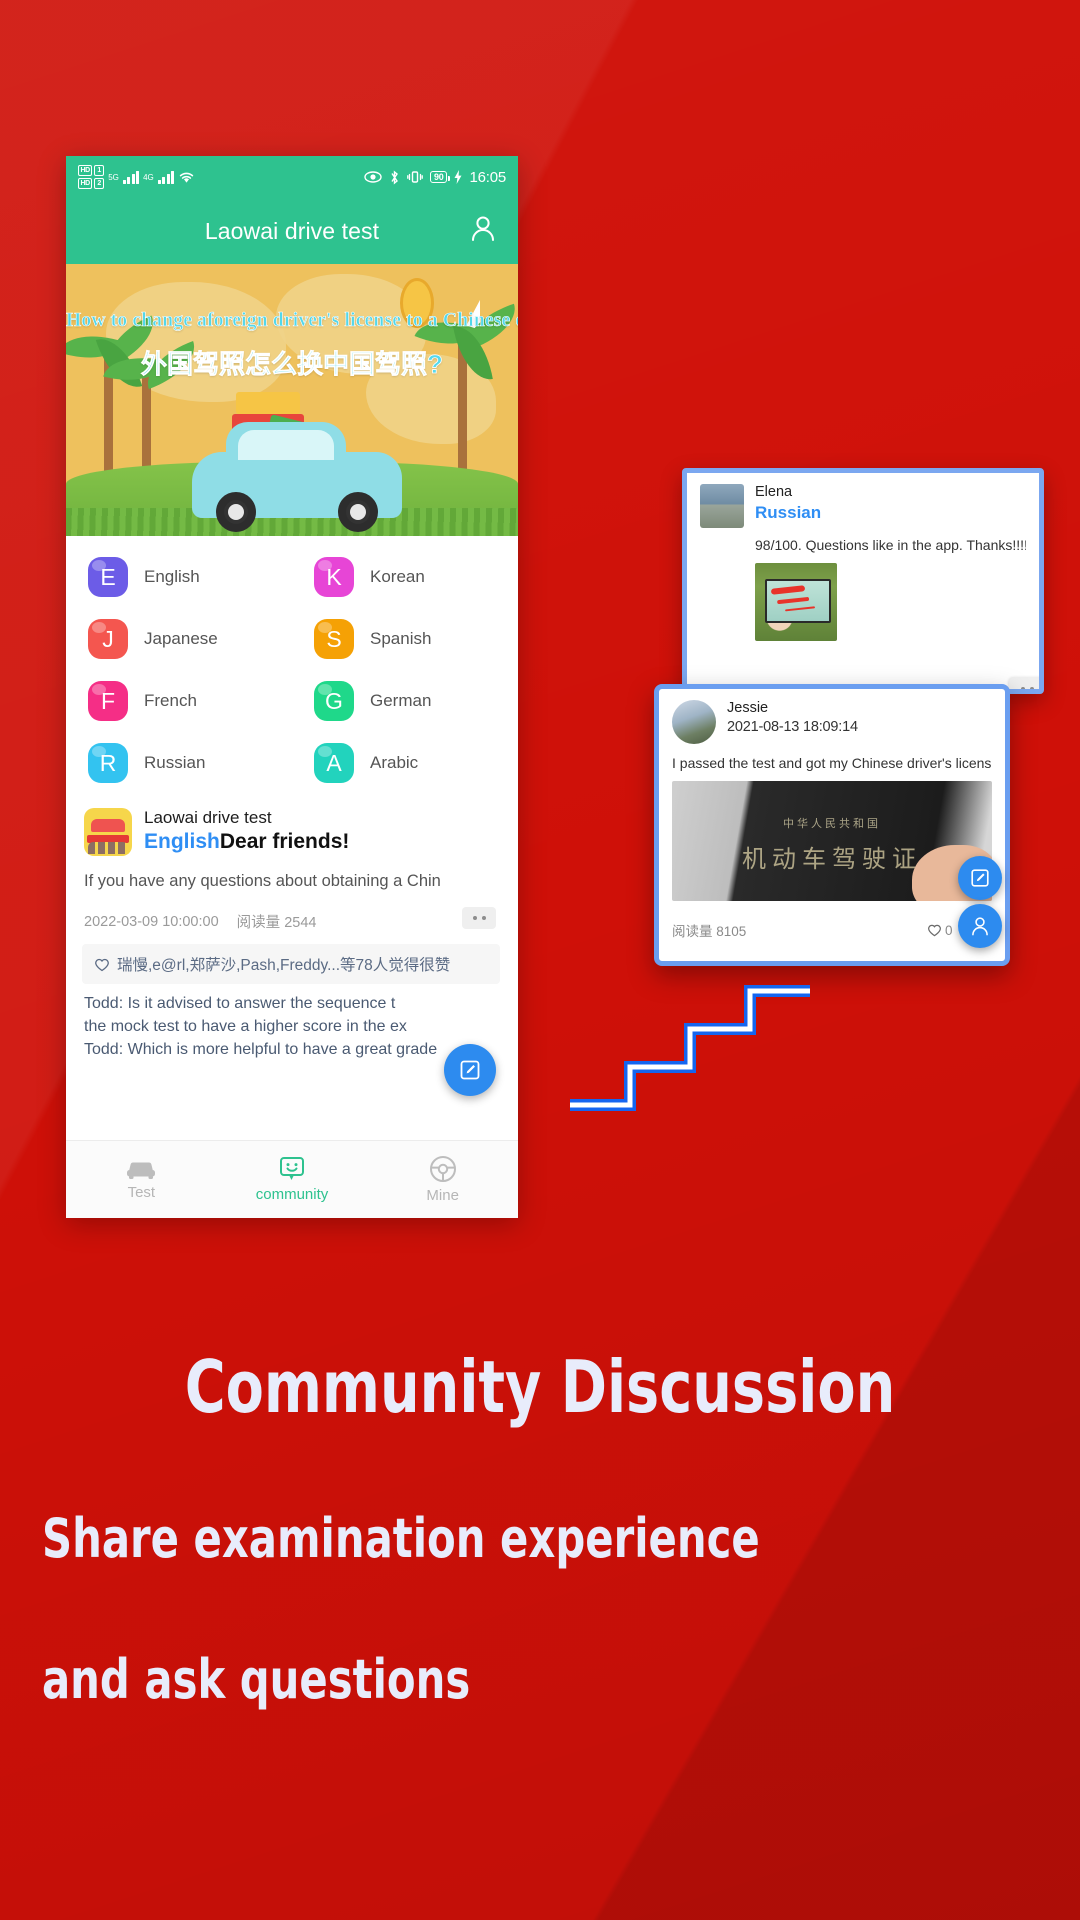 The height and width of the screenshot is (1920, 1080). Describe the element at coordinates (148, 177) in the screenshot. I see `network-label-2: 4G` at that location.